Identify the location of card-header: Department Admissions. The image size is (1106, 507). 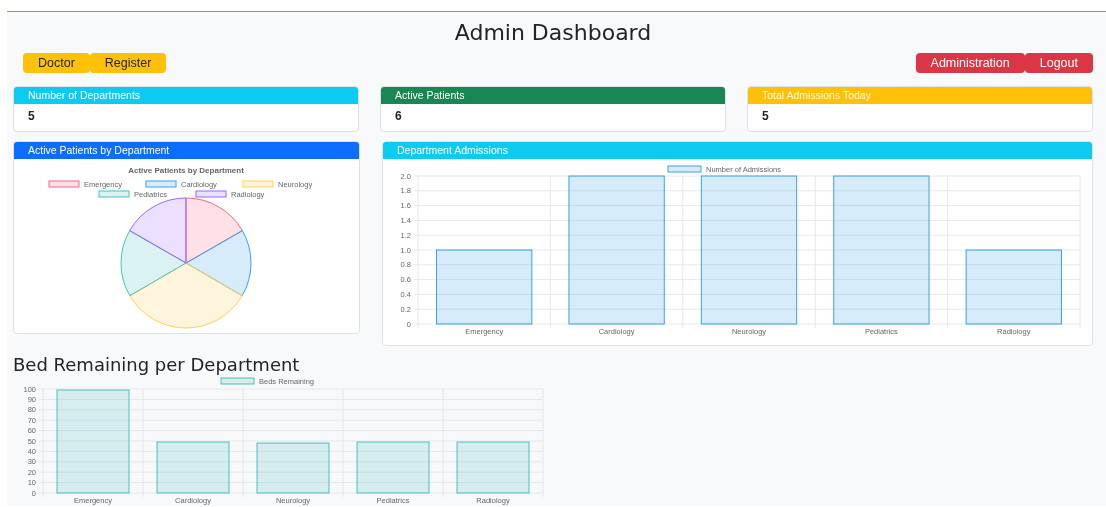
(737, 150).